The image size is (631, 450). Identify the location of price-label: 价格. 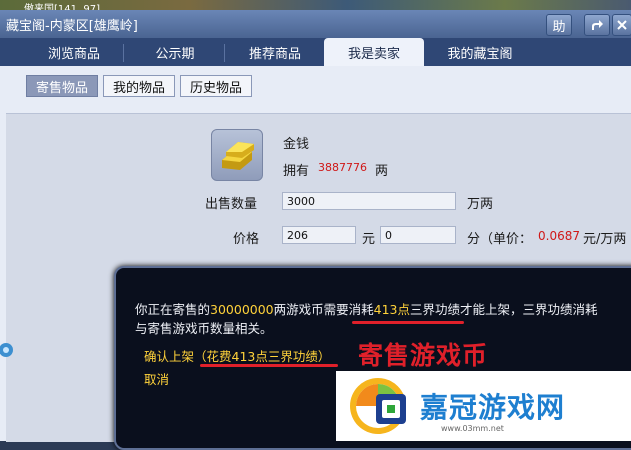
(246, 239).